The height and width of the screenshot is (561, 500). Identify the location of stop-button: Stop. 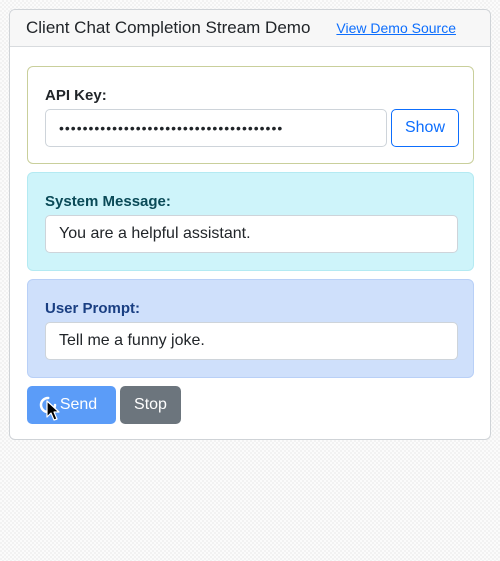
(150, 405).